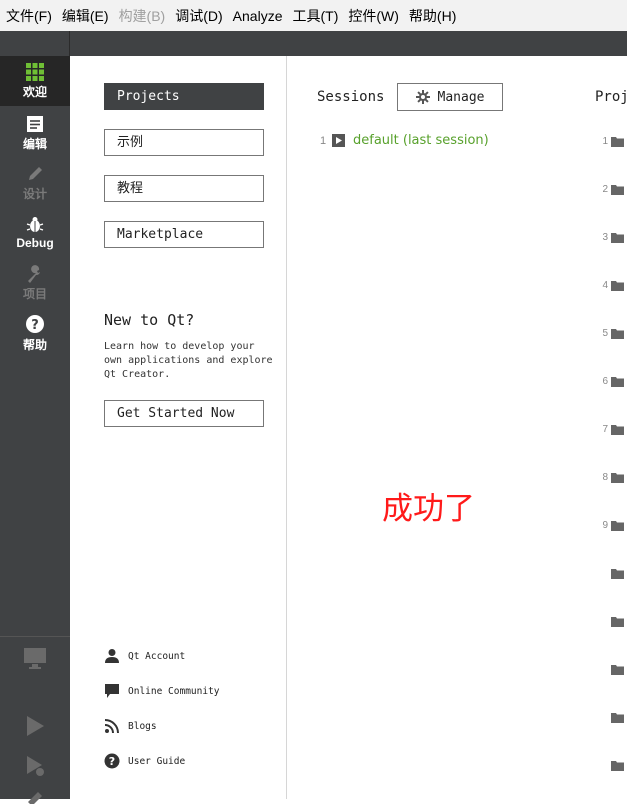 This screenshot has width=627, height=804. Describe the element at coordinates (34, 344) in the screenshot. I see `mode-label: 帮助` at that location.